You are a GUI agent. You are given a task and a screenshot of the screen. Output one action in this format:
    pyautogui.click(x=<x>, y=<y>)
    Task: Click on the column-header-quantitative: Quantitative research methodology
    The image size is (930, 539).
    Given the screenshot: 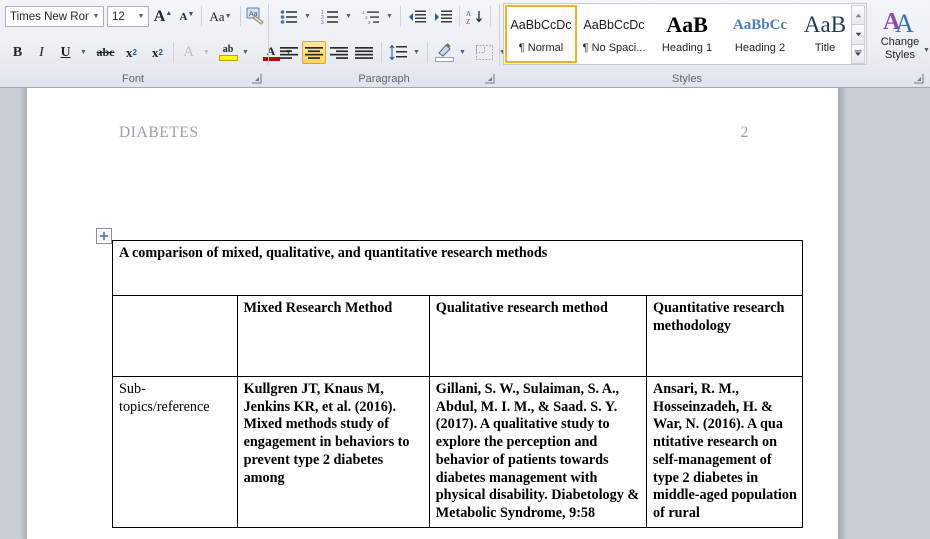 What is the action you would take?
    pyautogui.click(x=724, y=336)
    